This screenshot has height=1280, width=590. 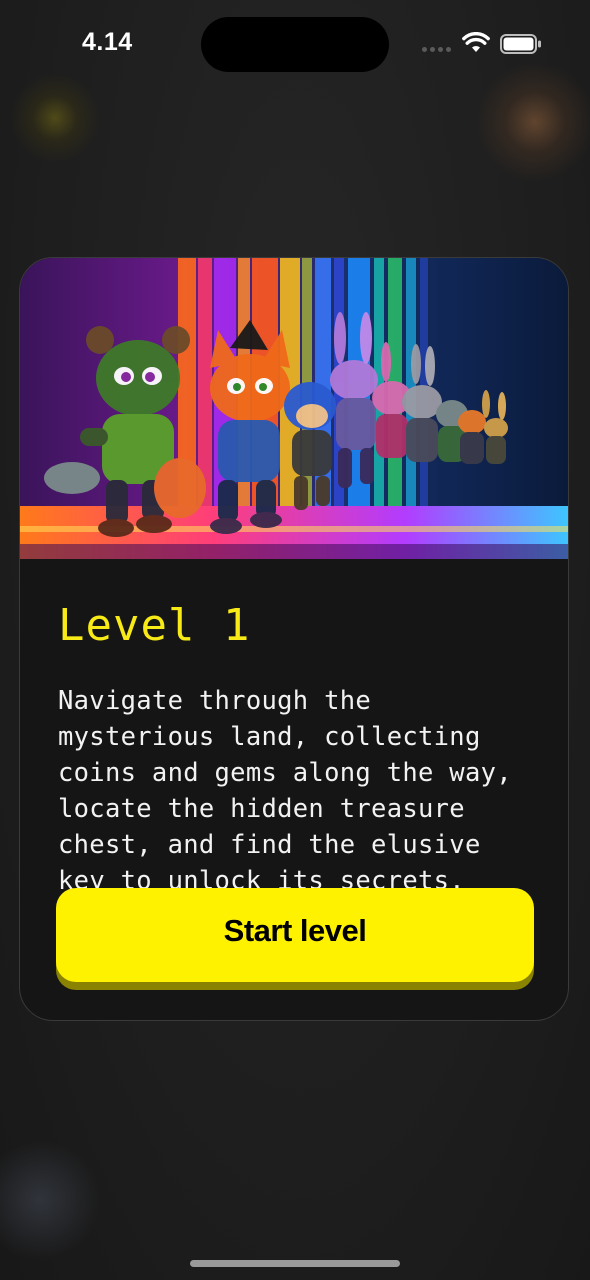 What do you see at coordinates (520, 44) in the screenshot?
I see `battery-icon` at bounding box center [520, 44].